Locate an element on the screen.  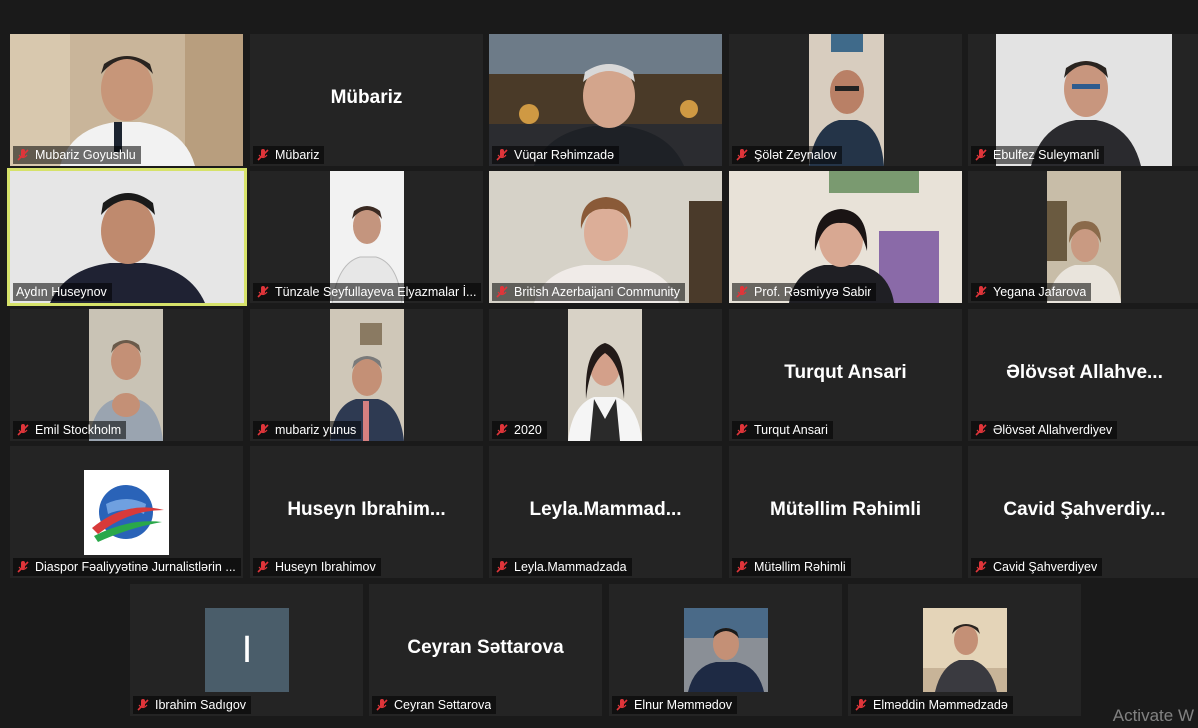
name-label: Leyla.Mammadzada is located at coordinates (562, 567).